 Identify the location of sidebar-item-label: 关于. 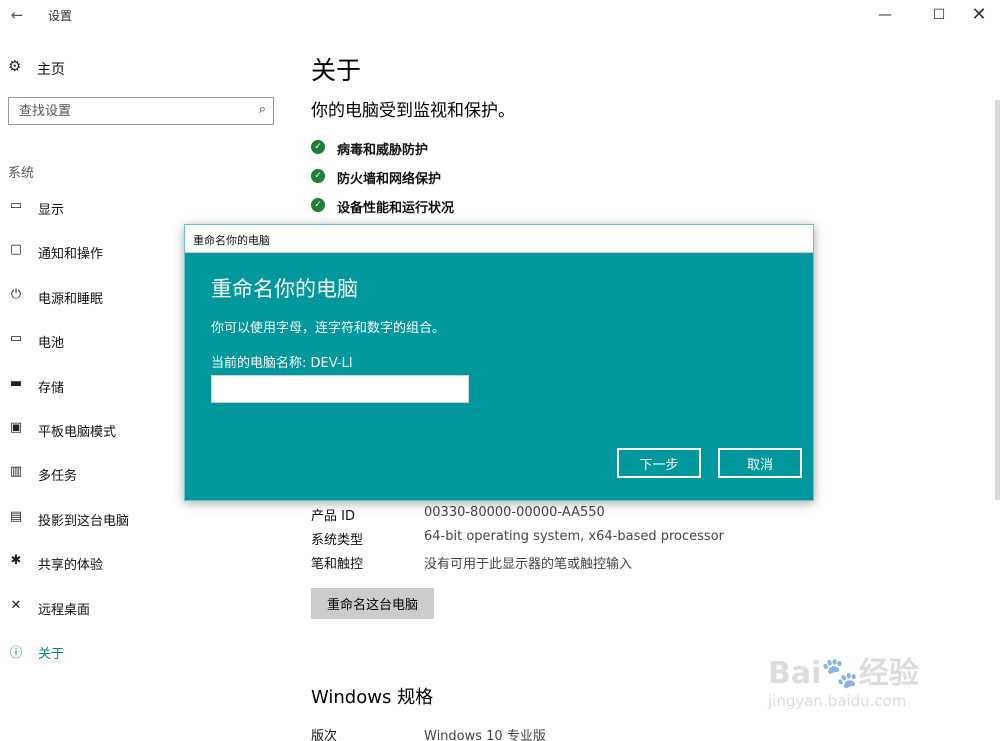
(51, 654).